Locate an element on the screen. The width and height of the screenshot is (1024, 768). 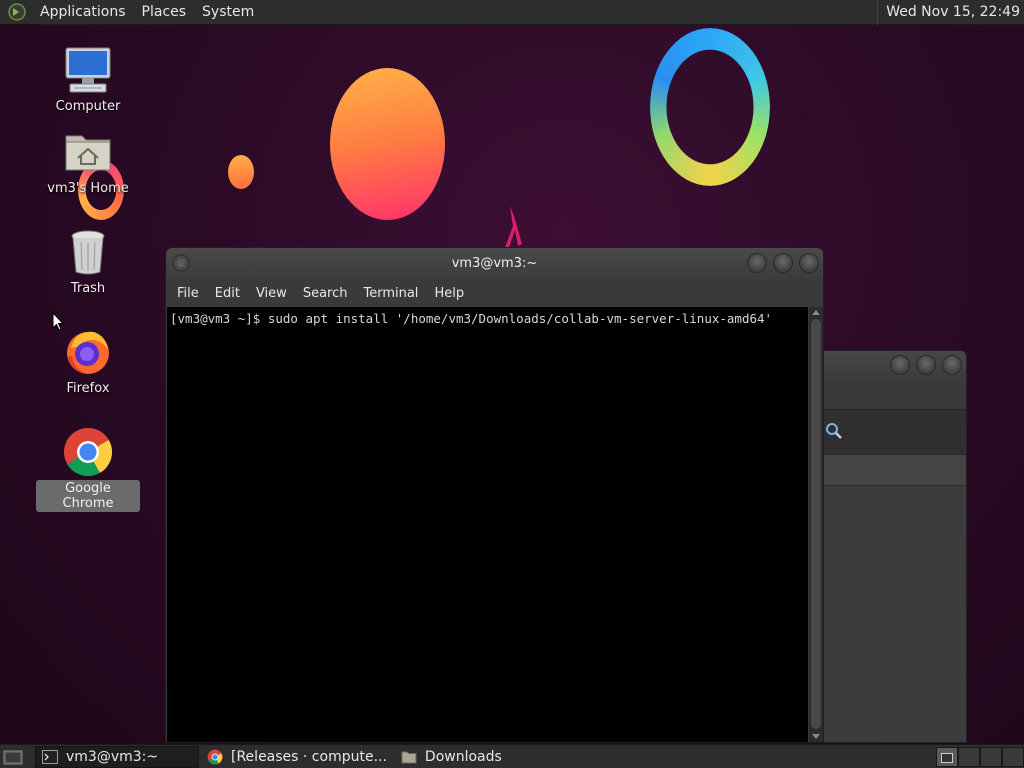
desktop-icon-trash: Trash is located at coordinates (88, 261).